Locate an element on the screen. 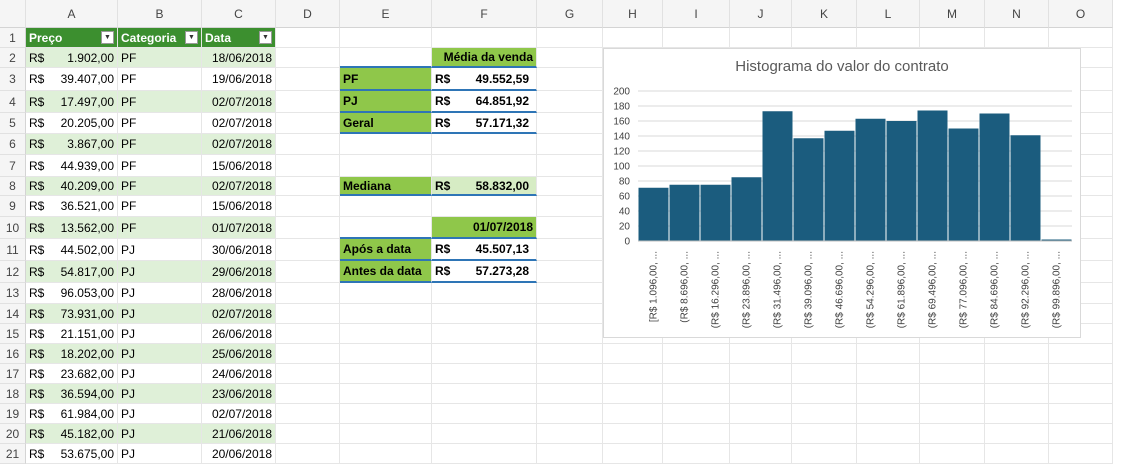  row-header-10: 10 is located at coordinates (13, 228).